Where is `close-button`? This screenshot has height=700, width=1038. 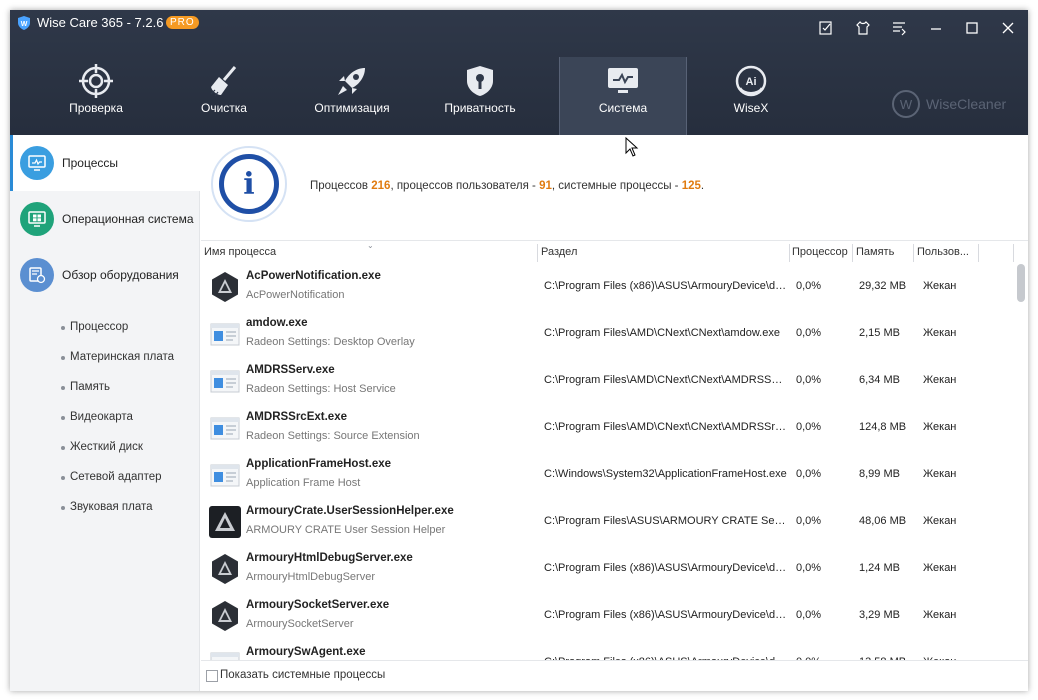 close-button is located at coordinates (1008, 28).